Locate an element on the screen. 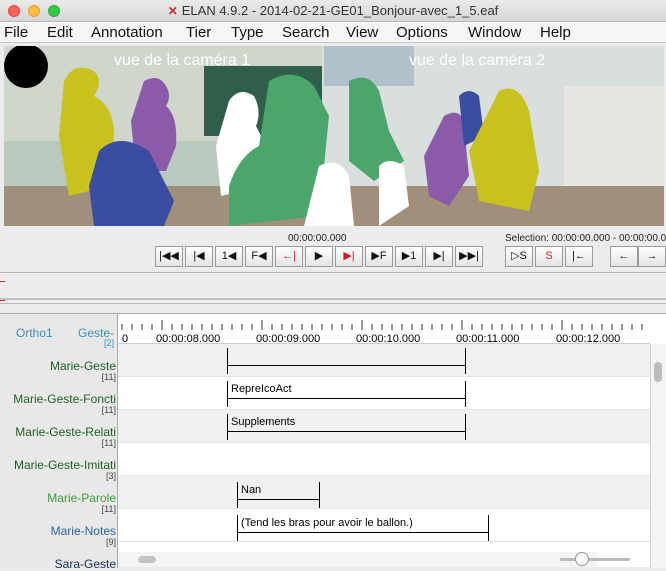 The width and height of the screenshot is (666, 571). tier-row-marie-geste is located at coordinates (384, 360).